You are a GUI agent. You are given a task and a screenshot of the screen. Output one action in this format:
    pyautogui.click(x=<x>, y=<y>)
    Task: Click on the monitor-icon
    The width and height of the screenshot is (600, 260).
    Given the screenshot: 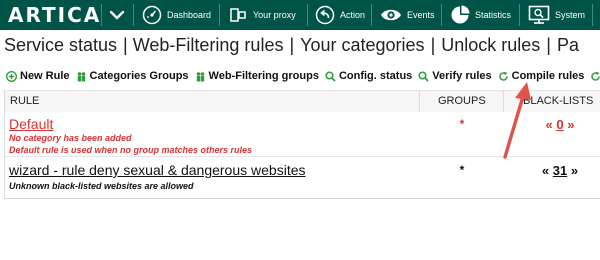 What is the action you would take?
    pyautogui.click(x=539, y=14)
    